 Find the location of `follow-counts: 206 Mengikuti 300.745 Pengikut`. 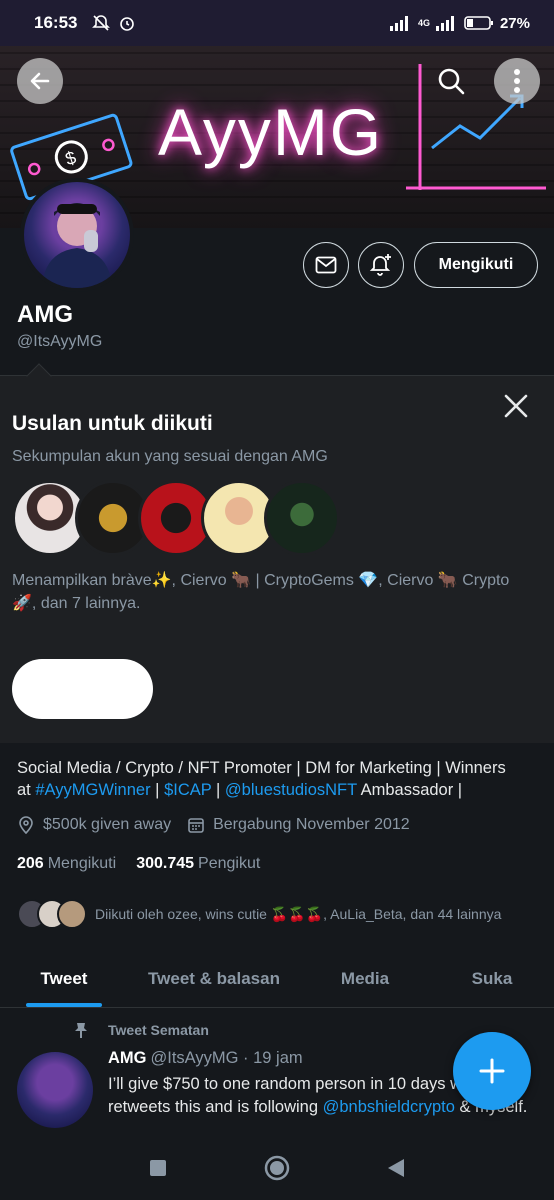

follow-counts: 206 Mengikuti 300.745 Pengikut is located at coordinates (138, 864).